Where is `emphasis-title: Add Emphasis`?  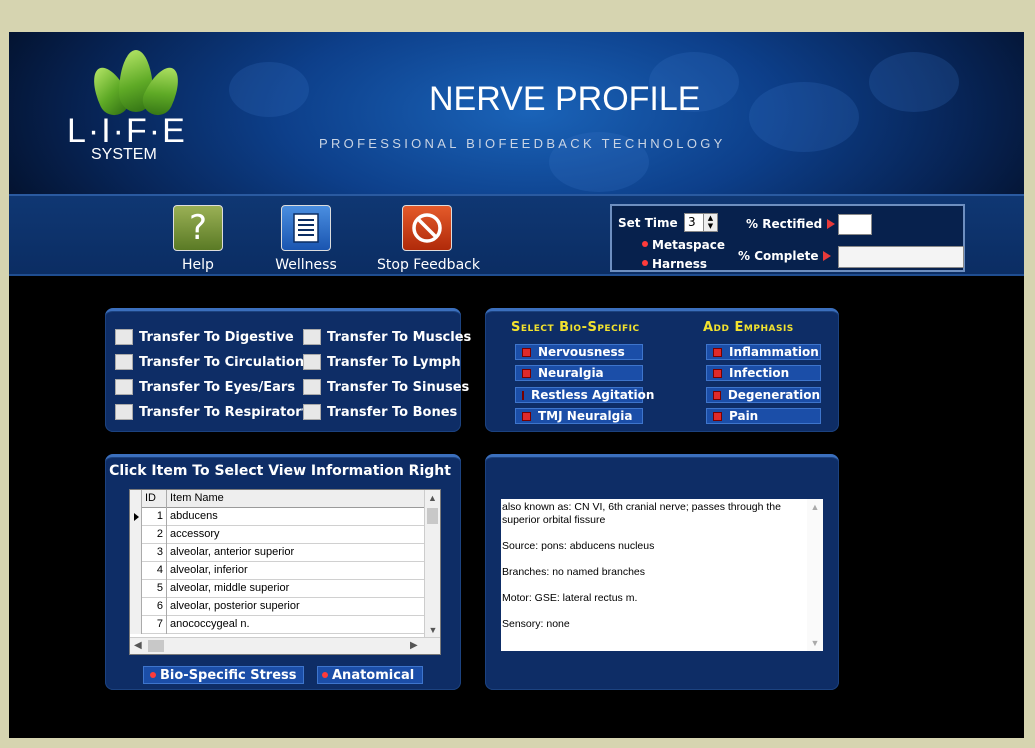 emphasis-title: Add Emphasis is located at coordinates (748, 327).